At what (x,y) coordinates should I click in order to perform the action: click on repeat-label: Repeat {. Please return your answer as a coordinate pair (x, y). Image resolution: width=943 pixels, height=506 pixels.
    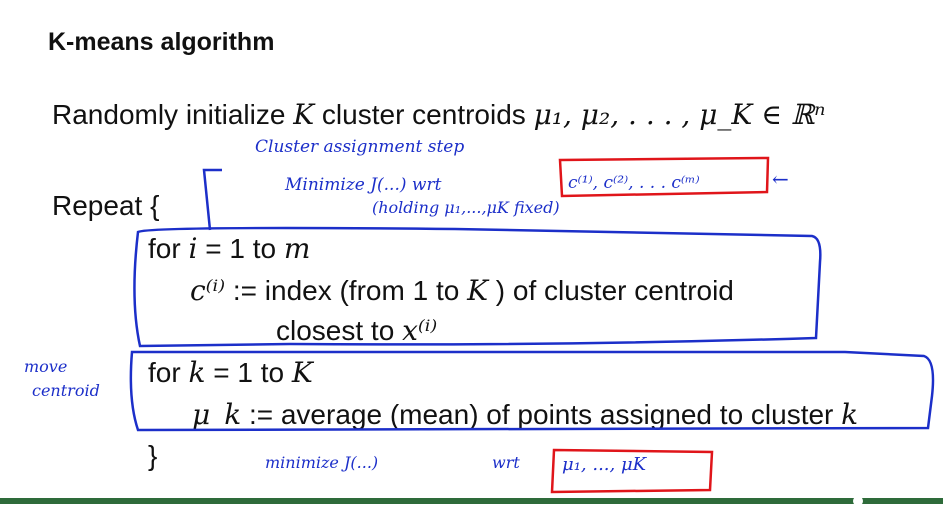
    Looking at the image, I should click on (106, 205).